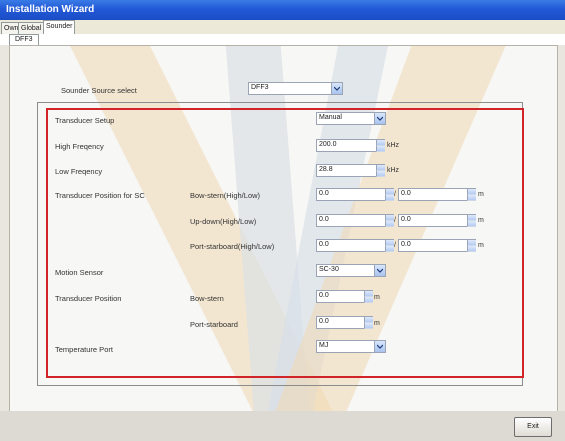  I want to click on motion-sensor-select: SC-30, so click(351, 270).